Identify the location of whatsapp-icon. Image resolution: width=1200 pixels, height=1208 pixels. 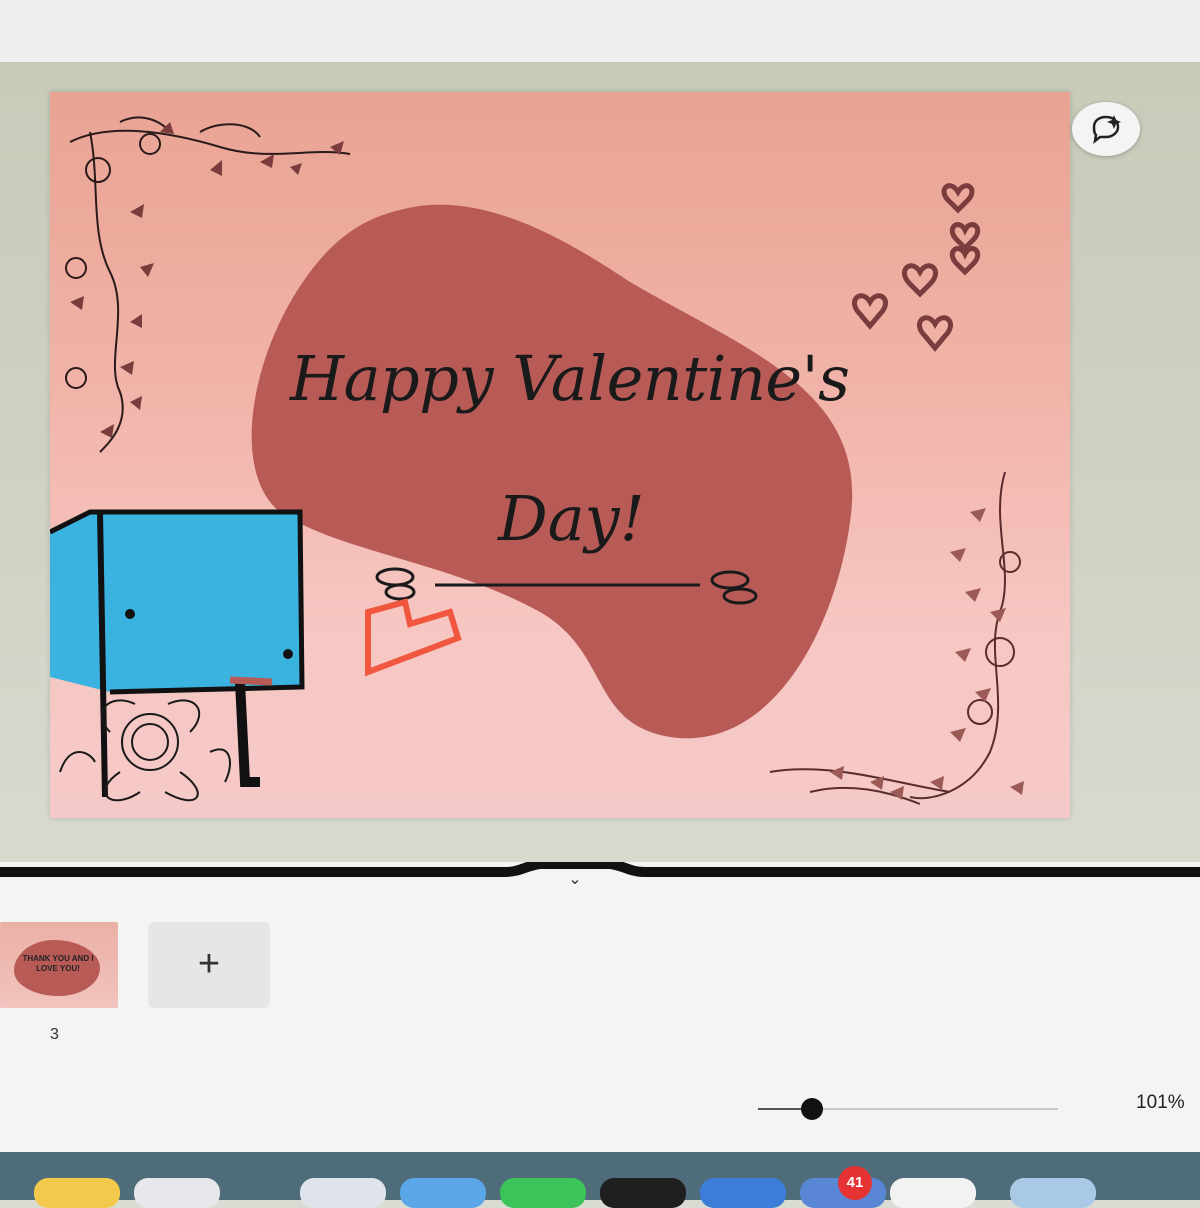
(543, 1193).